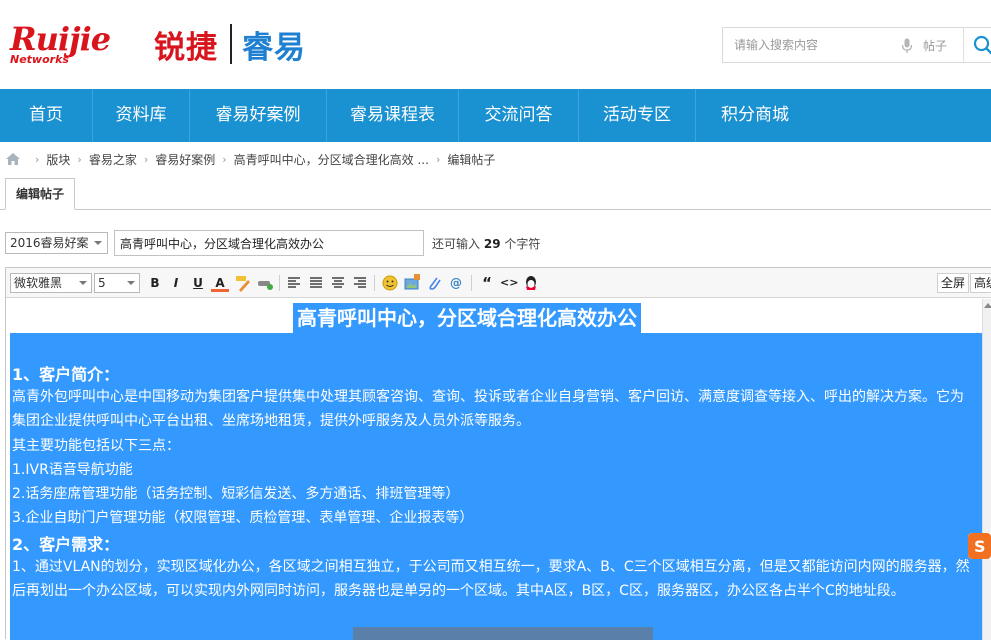 This screenshot has width=991, height=640. What do you see at coordinates (987, 305) in the screenshot?
I see `scroll-up-icon` at bounding box center [987, 305].